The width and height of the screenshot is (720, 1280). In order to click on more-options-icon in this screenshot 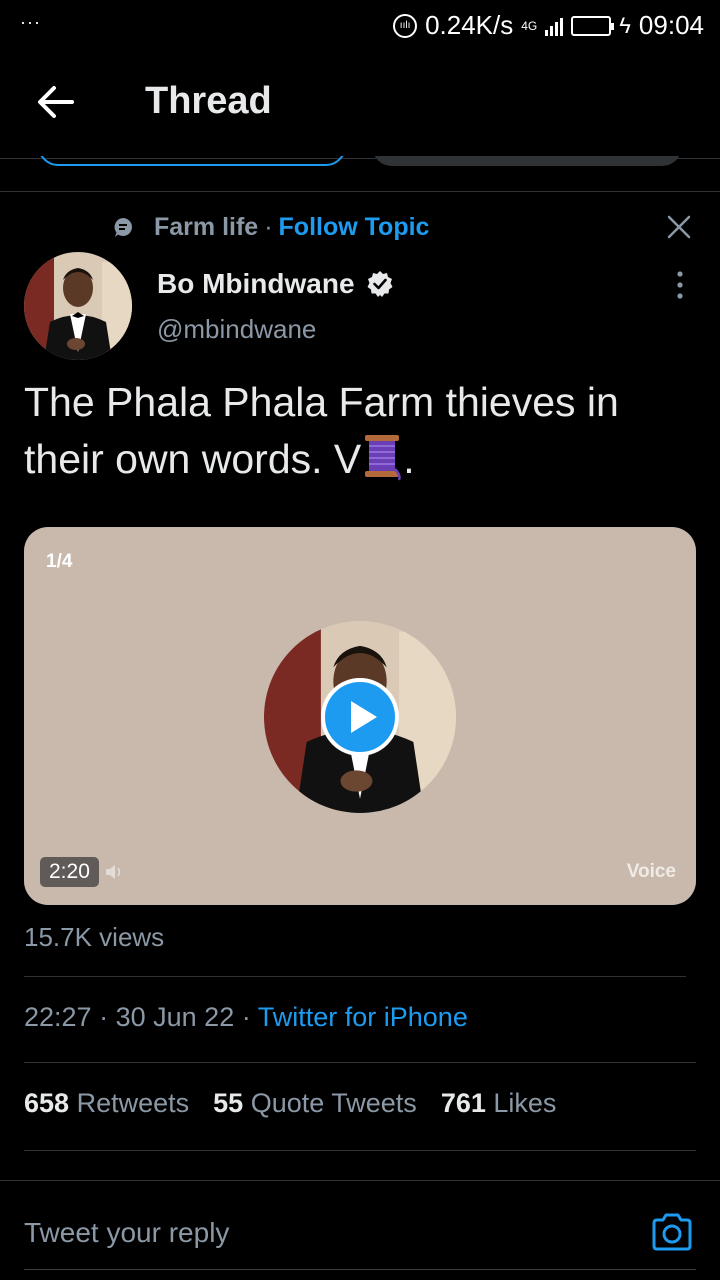, I will do `click(680, 285)`.